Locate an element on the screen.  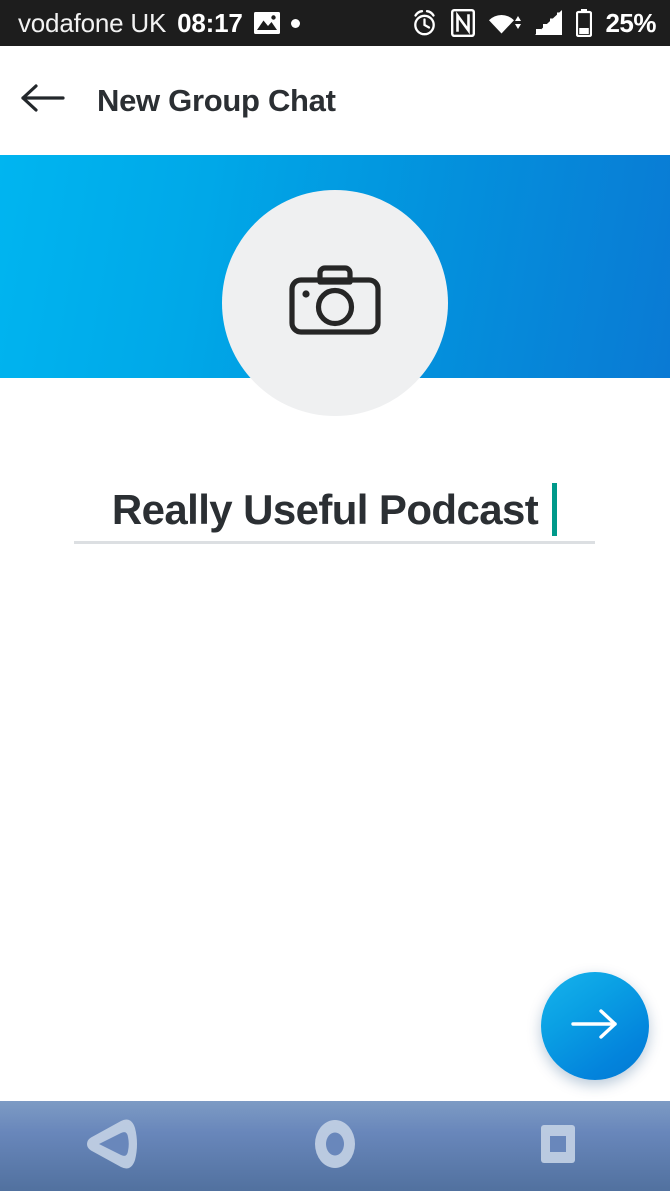
next-fab-button is located at coordinates (595, 1026).